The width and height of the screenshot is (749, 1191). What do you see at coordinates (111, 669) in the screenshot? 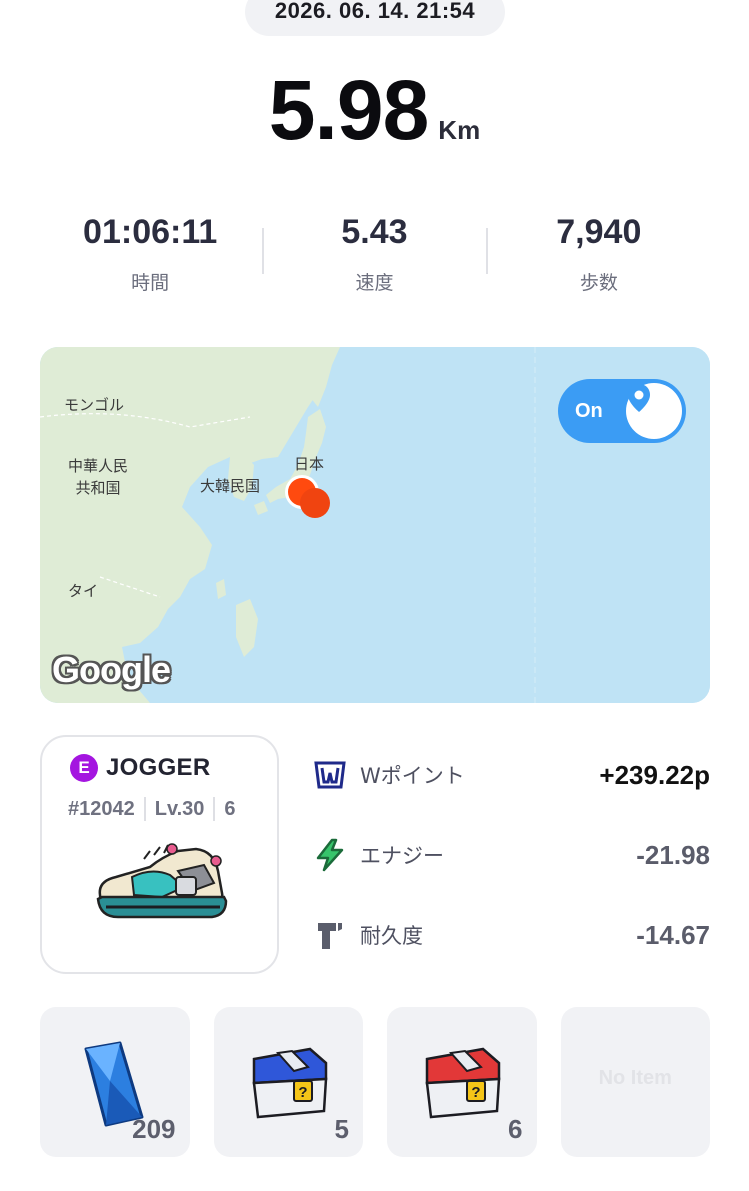
I see `google-logo: Google` at bounding box center [111, 669].